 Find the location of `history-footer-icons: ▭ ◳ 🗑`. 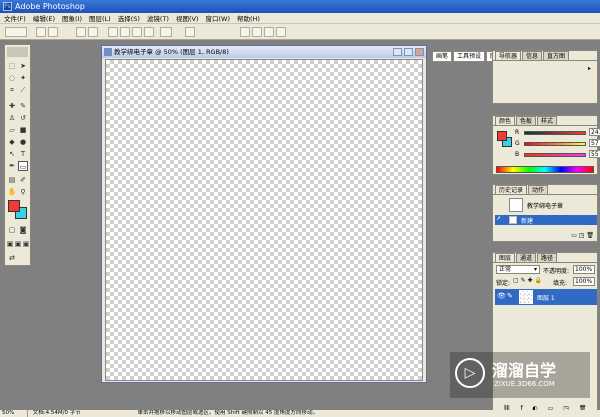

history-footer-icons: ▭ ◳ 🗑 is located at coordinates (574, 235).